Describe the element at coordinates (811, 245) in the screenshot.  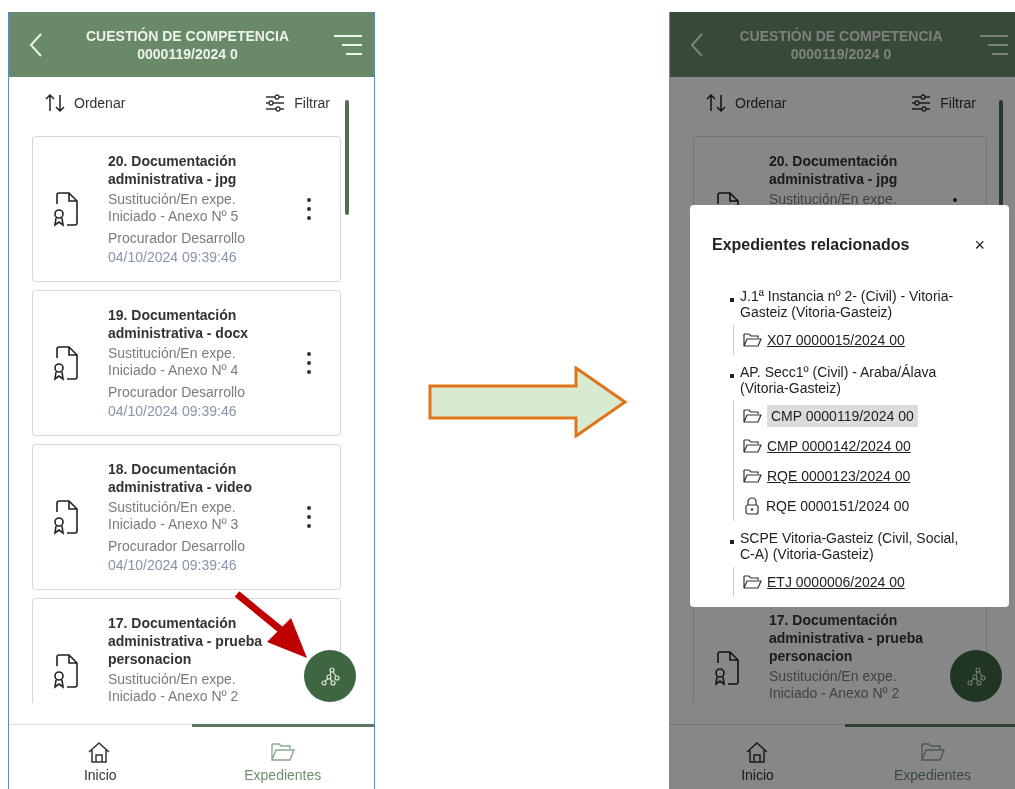
I see `dialog-title: Expedientes relacionados` at that location.